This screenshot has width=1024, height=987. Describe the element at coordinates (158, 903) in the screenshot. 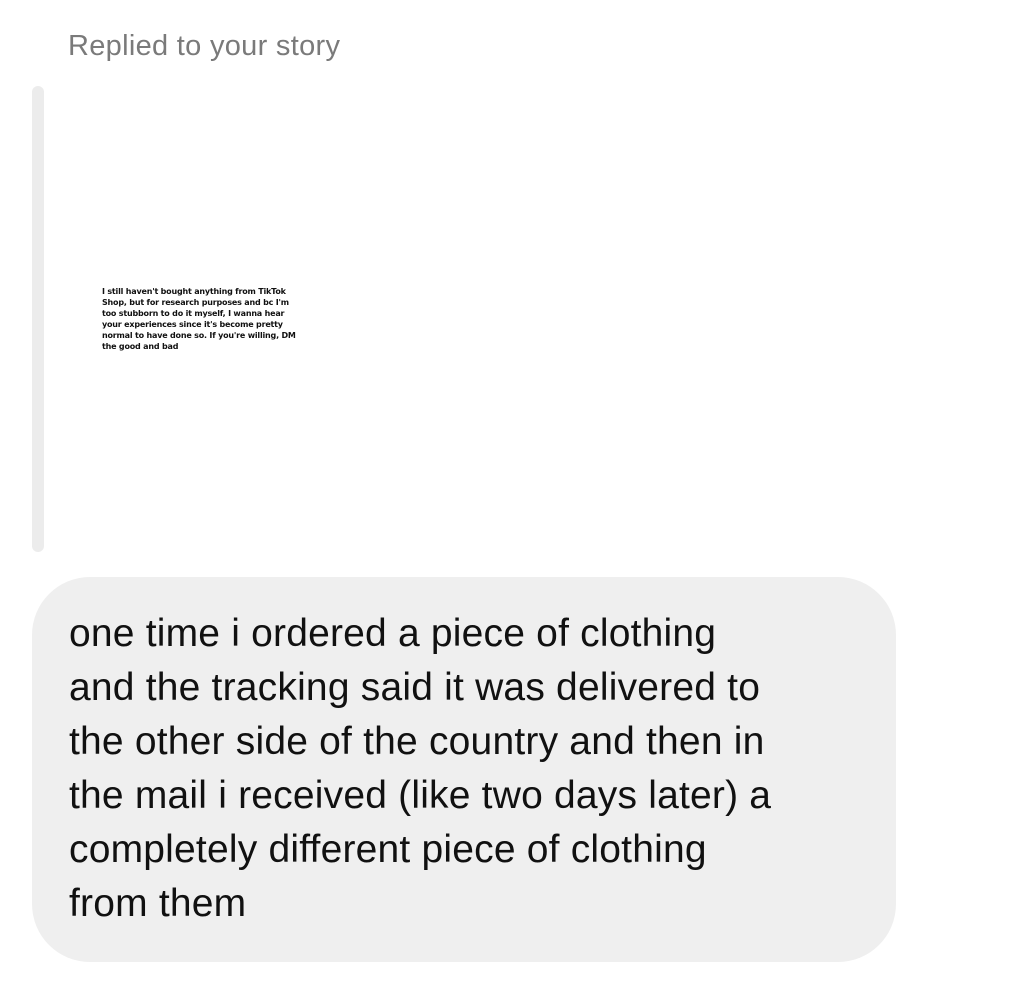

I see `message-line: from them` at that location.